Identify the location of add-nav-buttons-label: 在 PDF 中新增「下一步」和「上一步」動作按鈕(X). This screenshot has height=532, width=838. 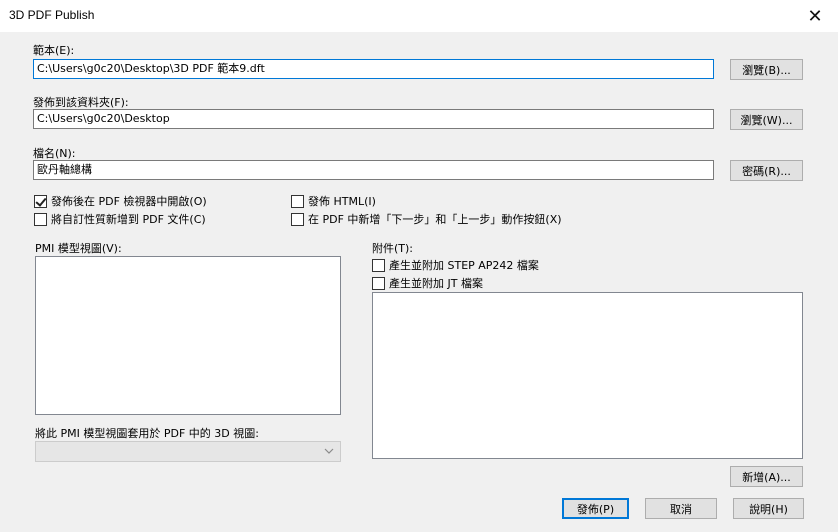
(435, 219).